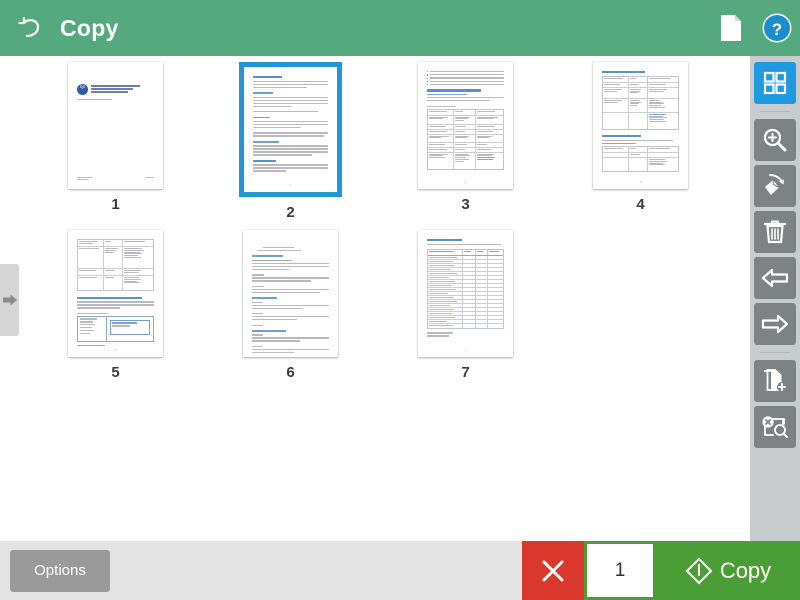 The image size is (800, 600). I want to click on magnifier-plus-icon, so click(775, 140).